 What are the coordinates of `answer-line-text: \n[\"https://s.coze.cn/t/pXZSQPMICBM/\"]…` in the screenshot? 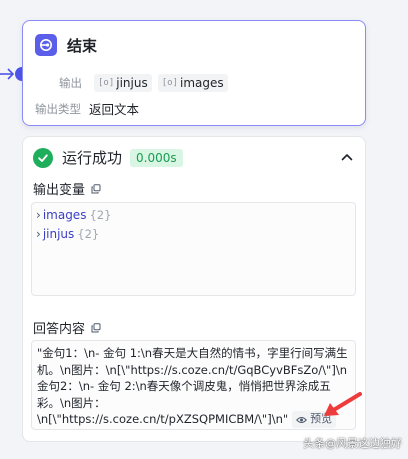 It's located at (163, 419).